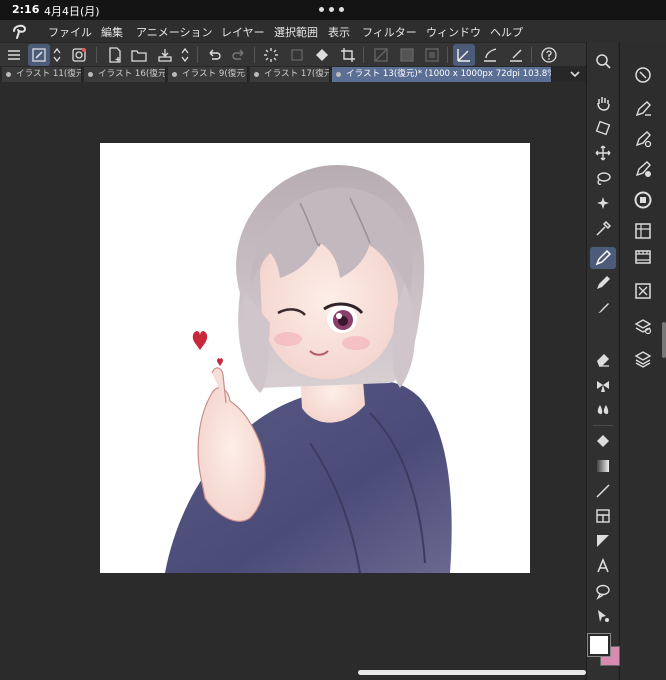 This screenshot has height=680, width=666. What do you see at coordinates (271, 55) in the screenshot?
I see `loading-icon` at bounding box center [271, 55].